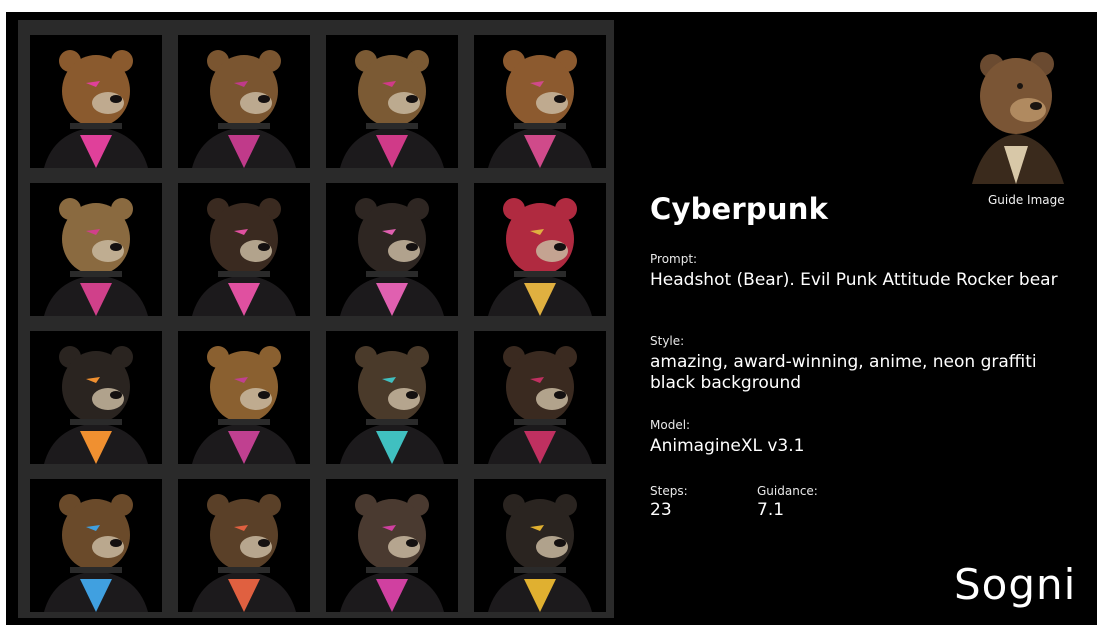  I want to click on guide-bear-illustration, so click(1017, 109).